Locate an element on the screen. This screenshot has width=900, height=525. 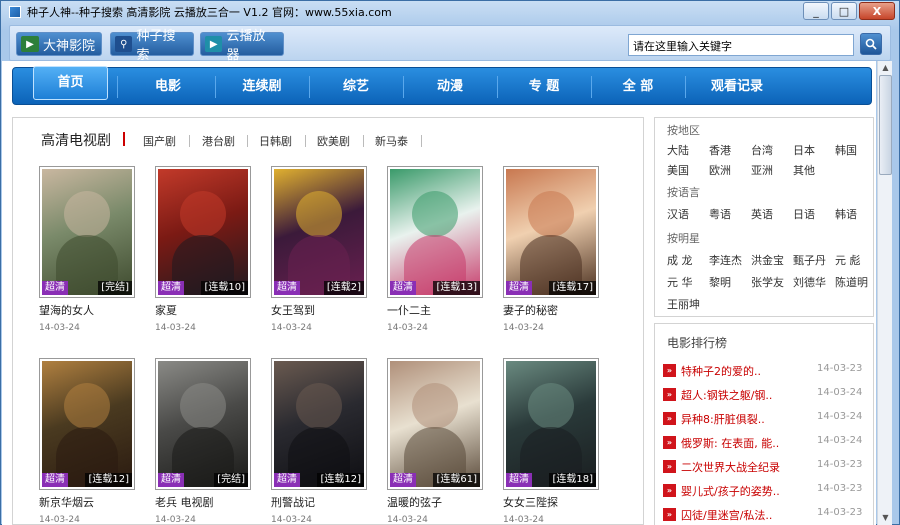
star-link: 成 龙 is located at coordinates (680, 260).